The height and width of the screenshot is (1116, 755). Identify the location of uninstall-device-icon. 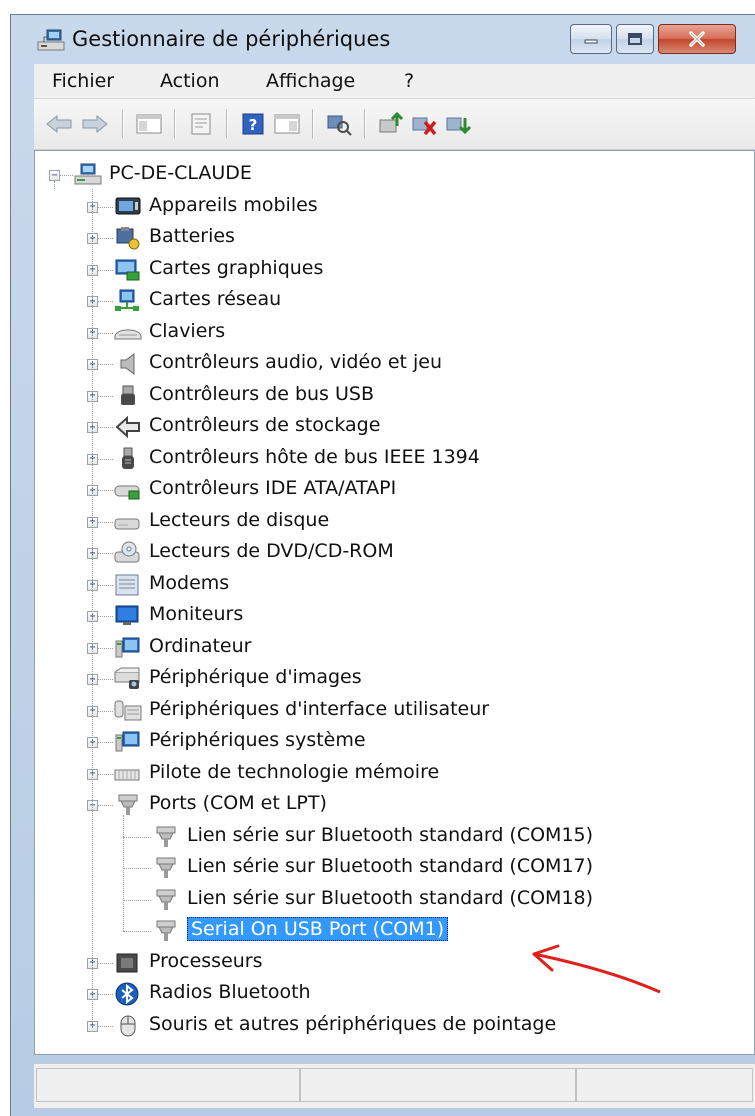
(459, 124).